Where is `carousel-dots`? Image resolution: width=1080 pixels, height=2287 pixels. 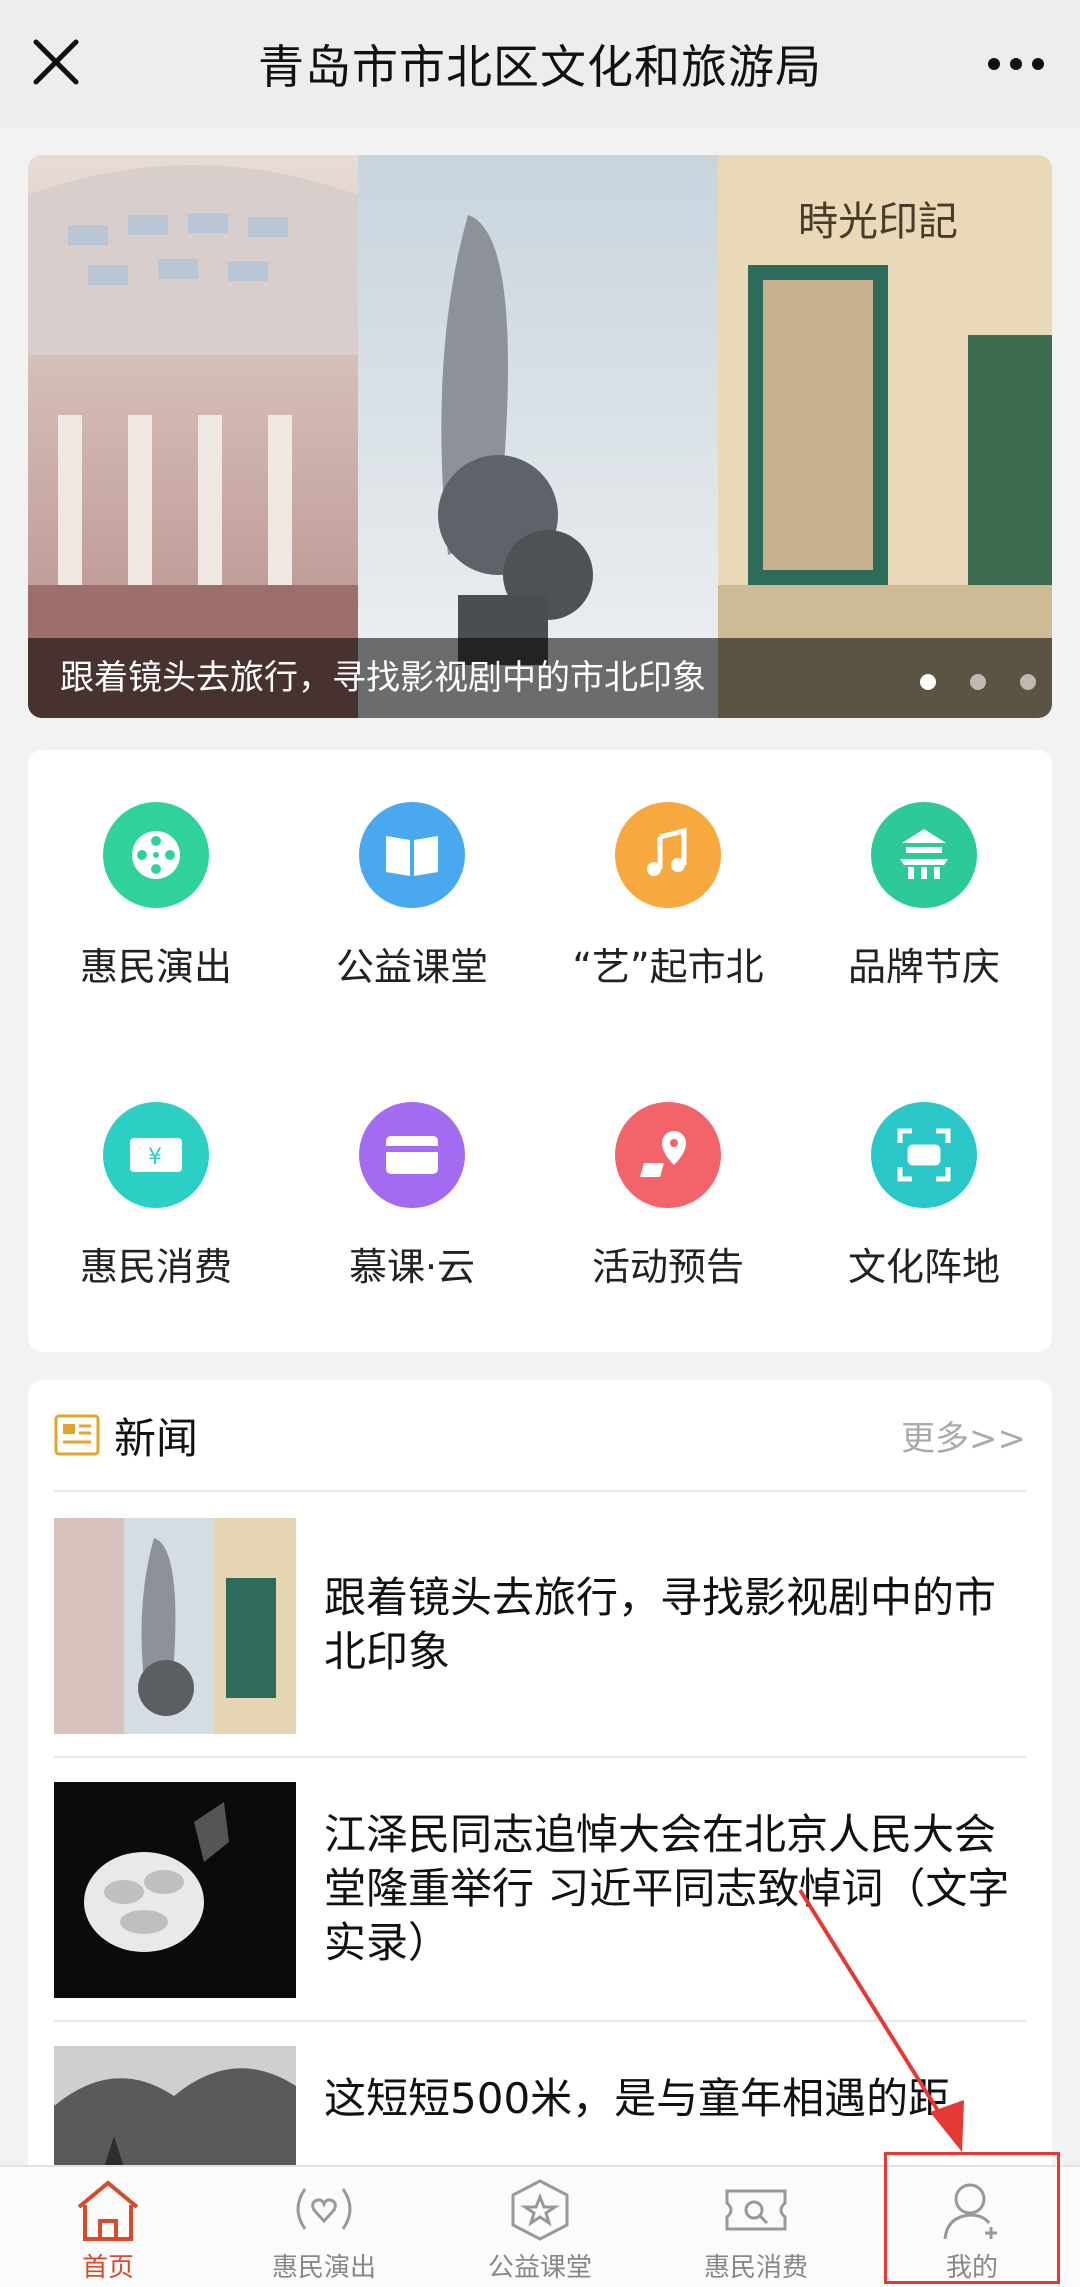 carousel-dots is located at coordinates (978, 682).